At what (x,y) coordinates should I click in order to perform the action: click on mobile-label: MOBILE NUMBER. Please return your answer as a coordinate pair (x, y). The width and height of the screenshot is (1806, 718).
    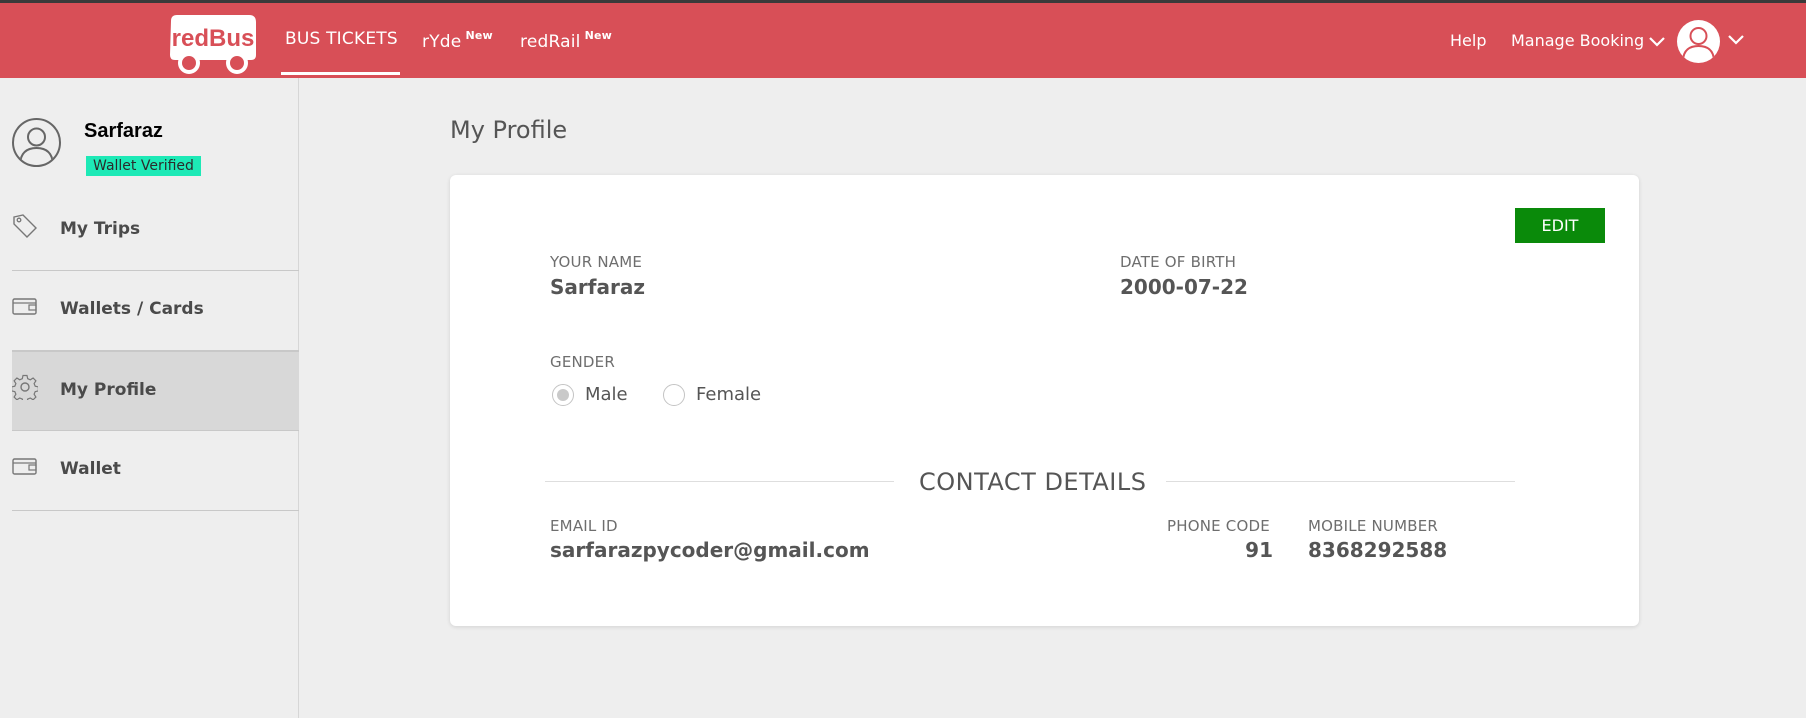
    Looking at the image, I should click on (1373, 526).